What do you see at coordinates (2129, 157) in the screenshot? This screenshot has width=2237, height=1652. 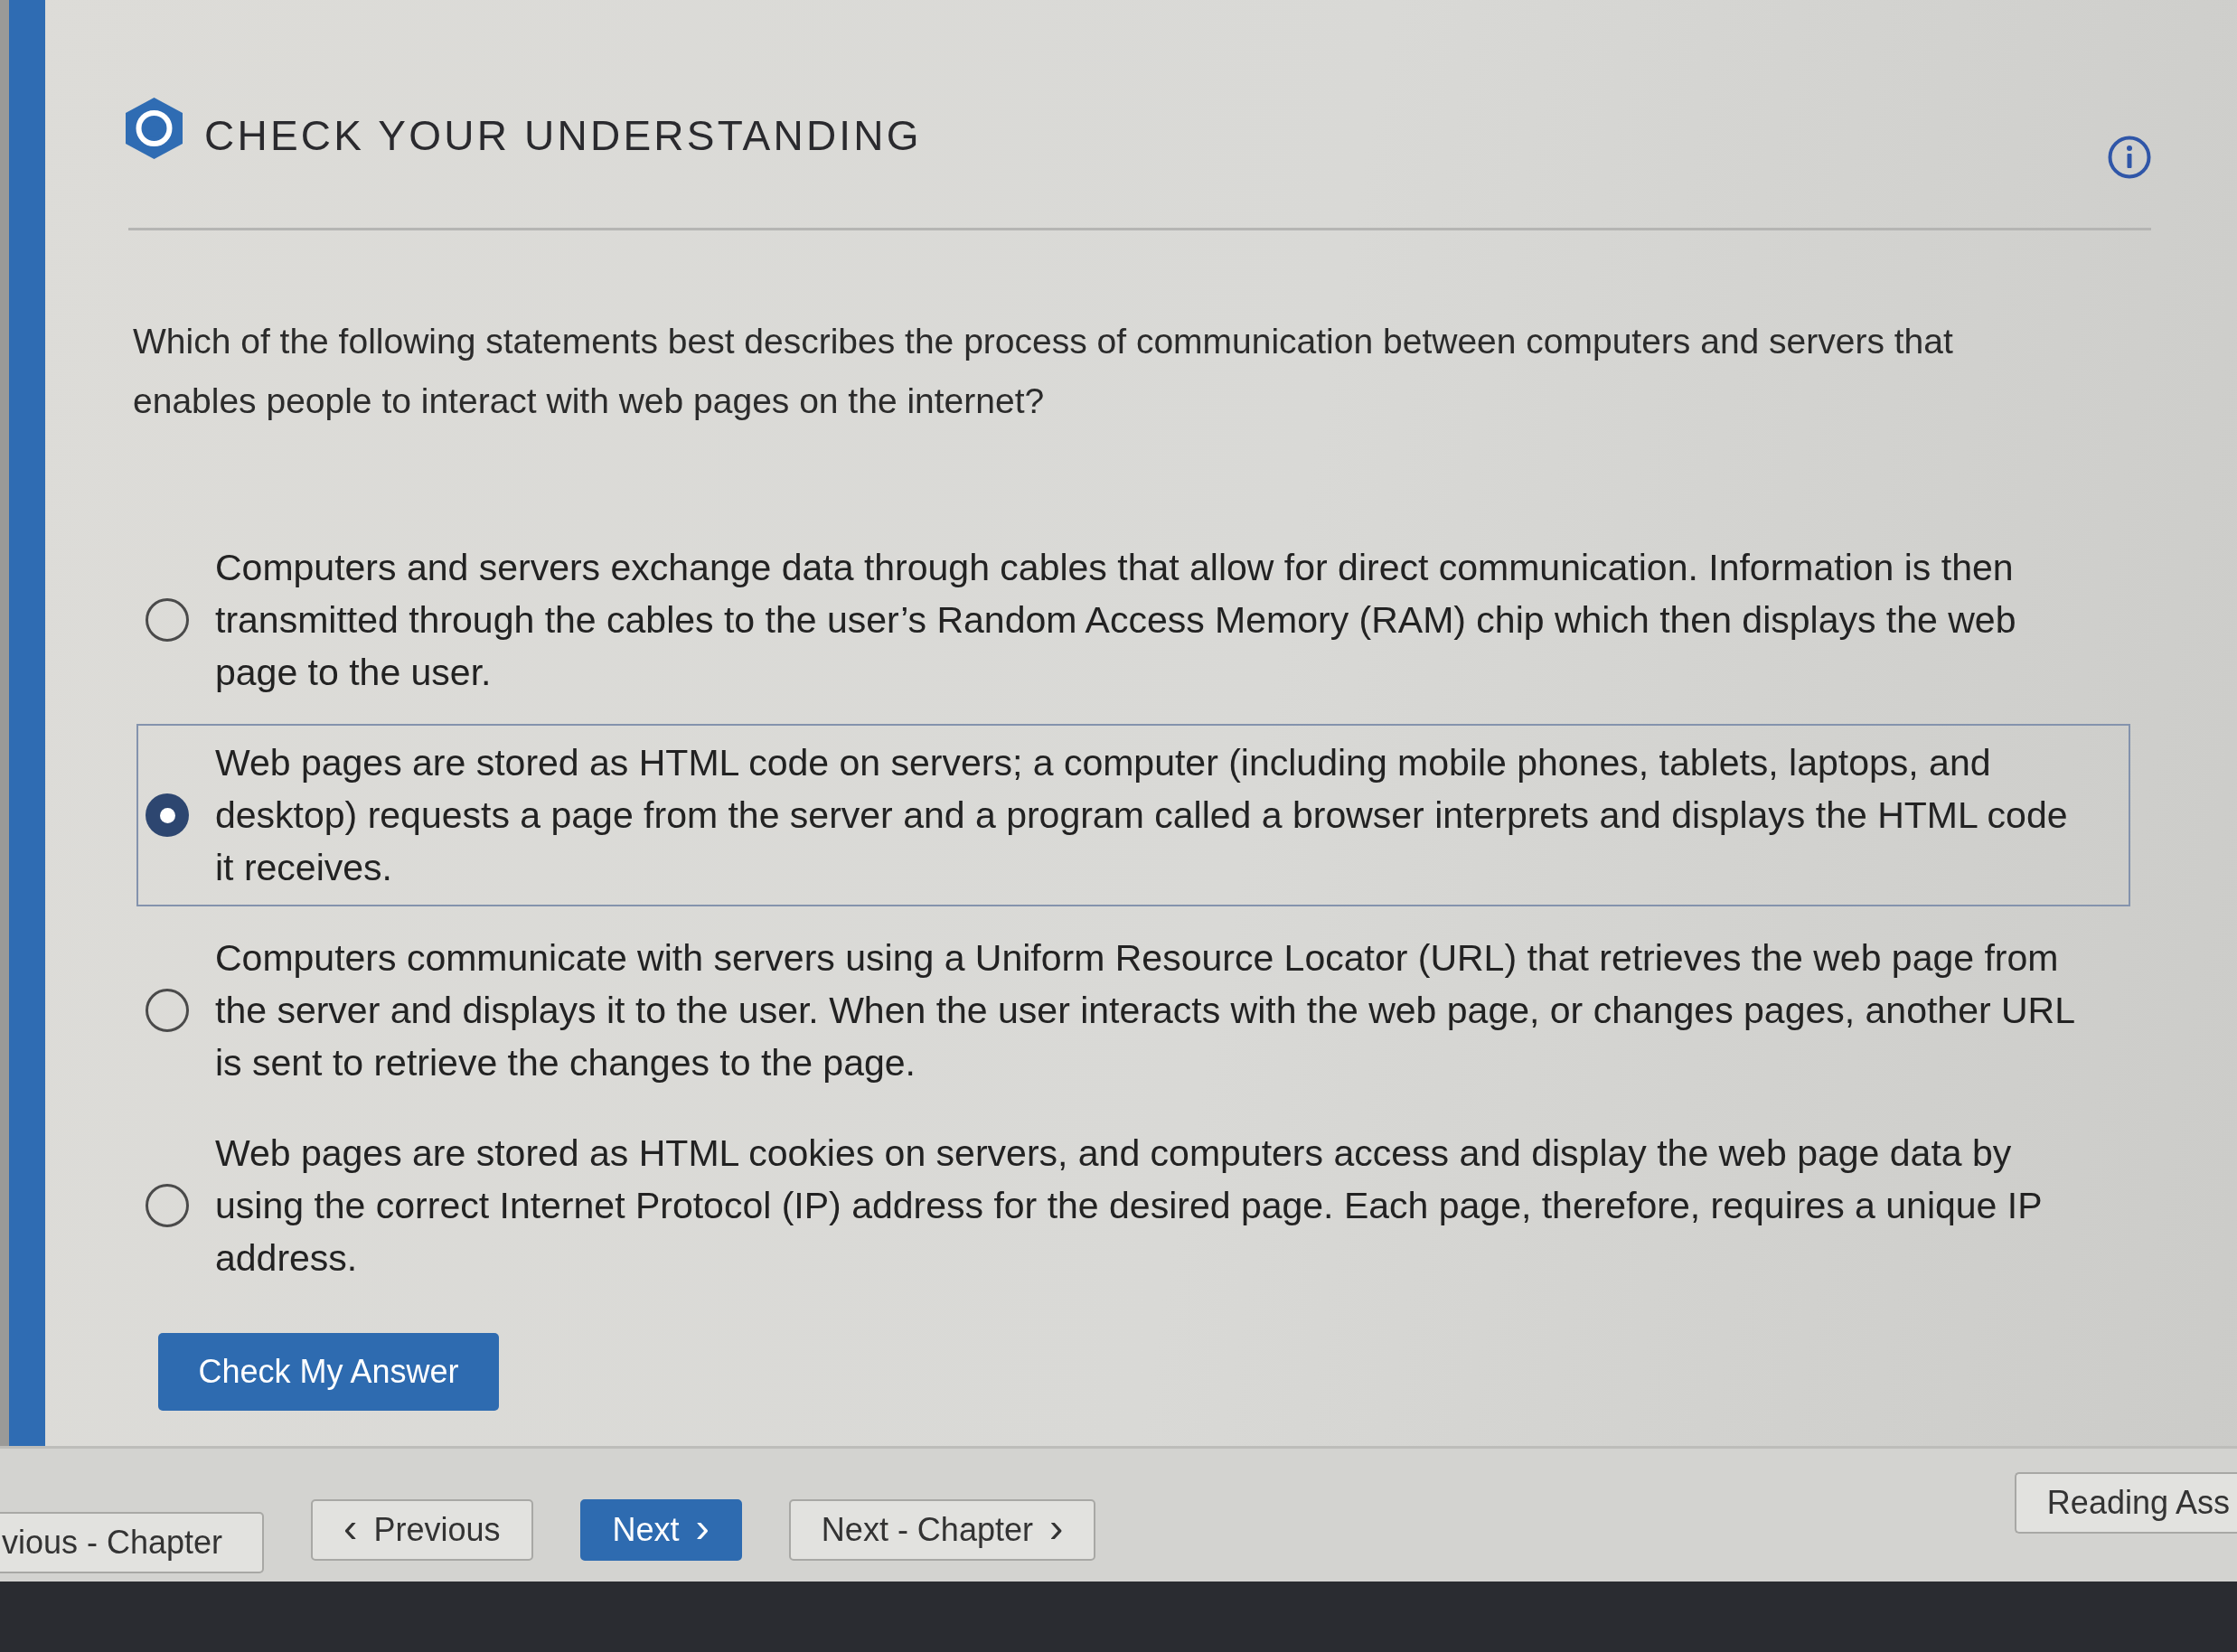 I see `info-icon` at bounding box center [2129, 157].